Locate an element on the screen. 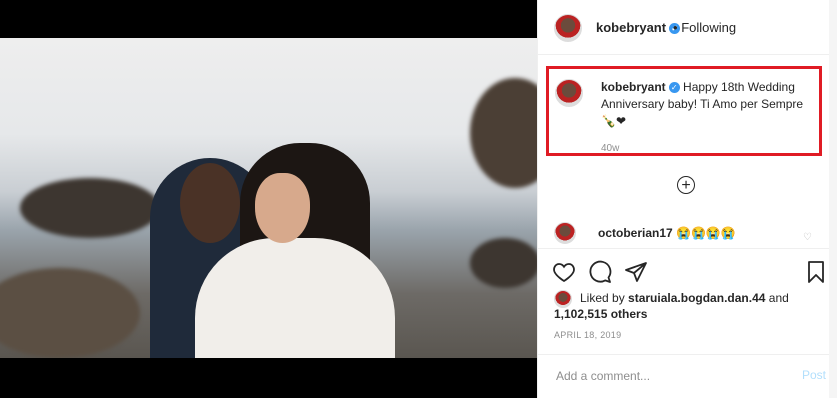 The height and width of the screenshot is (398, 837). author-name-wrap: kobebryant ✓ is located at coordinates (638, 27).